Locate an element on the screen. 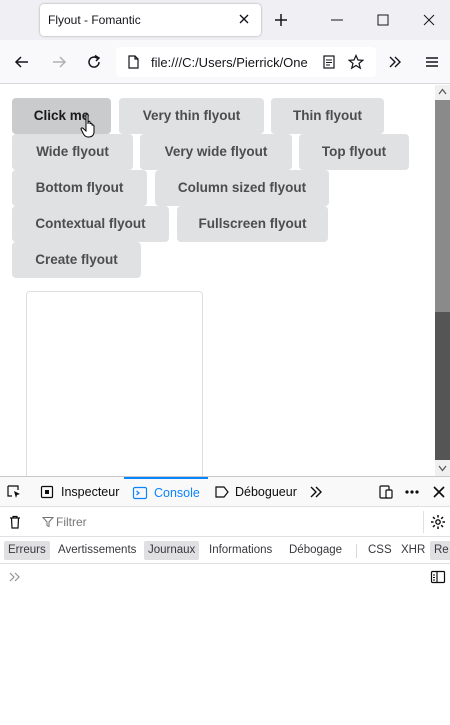 This screenshot has height=725, width=450. more-options-icon is located at coordinates (412, 492).